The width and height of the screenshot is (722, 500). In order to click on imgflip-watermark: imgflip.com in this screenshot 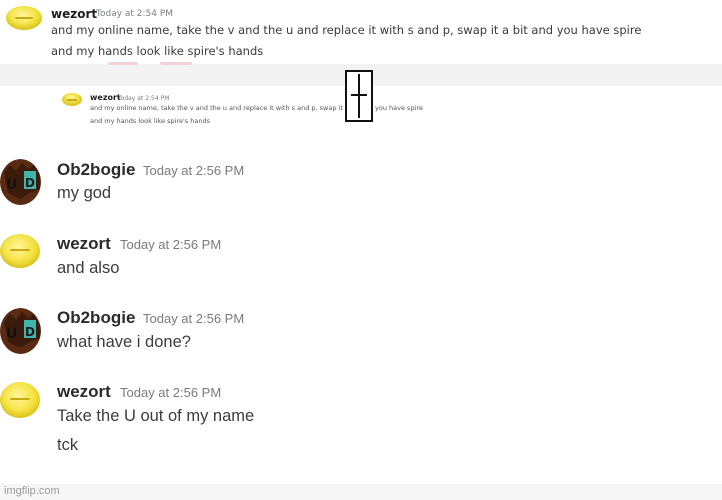, I will do `click(32, 491)`.